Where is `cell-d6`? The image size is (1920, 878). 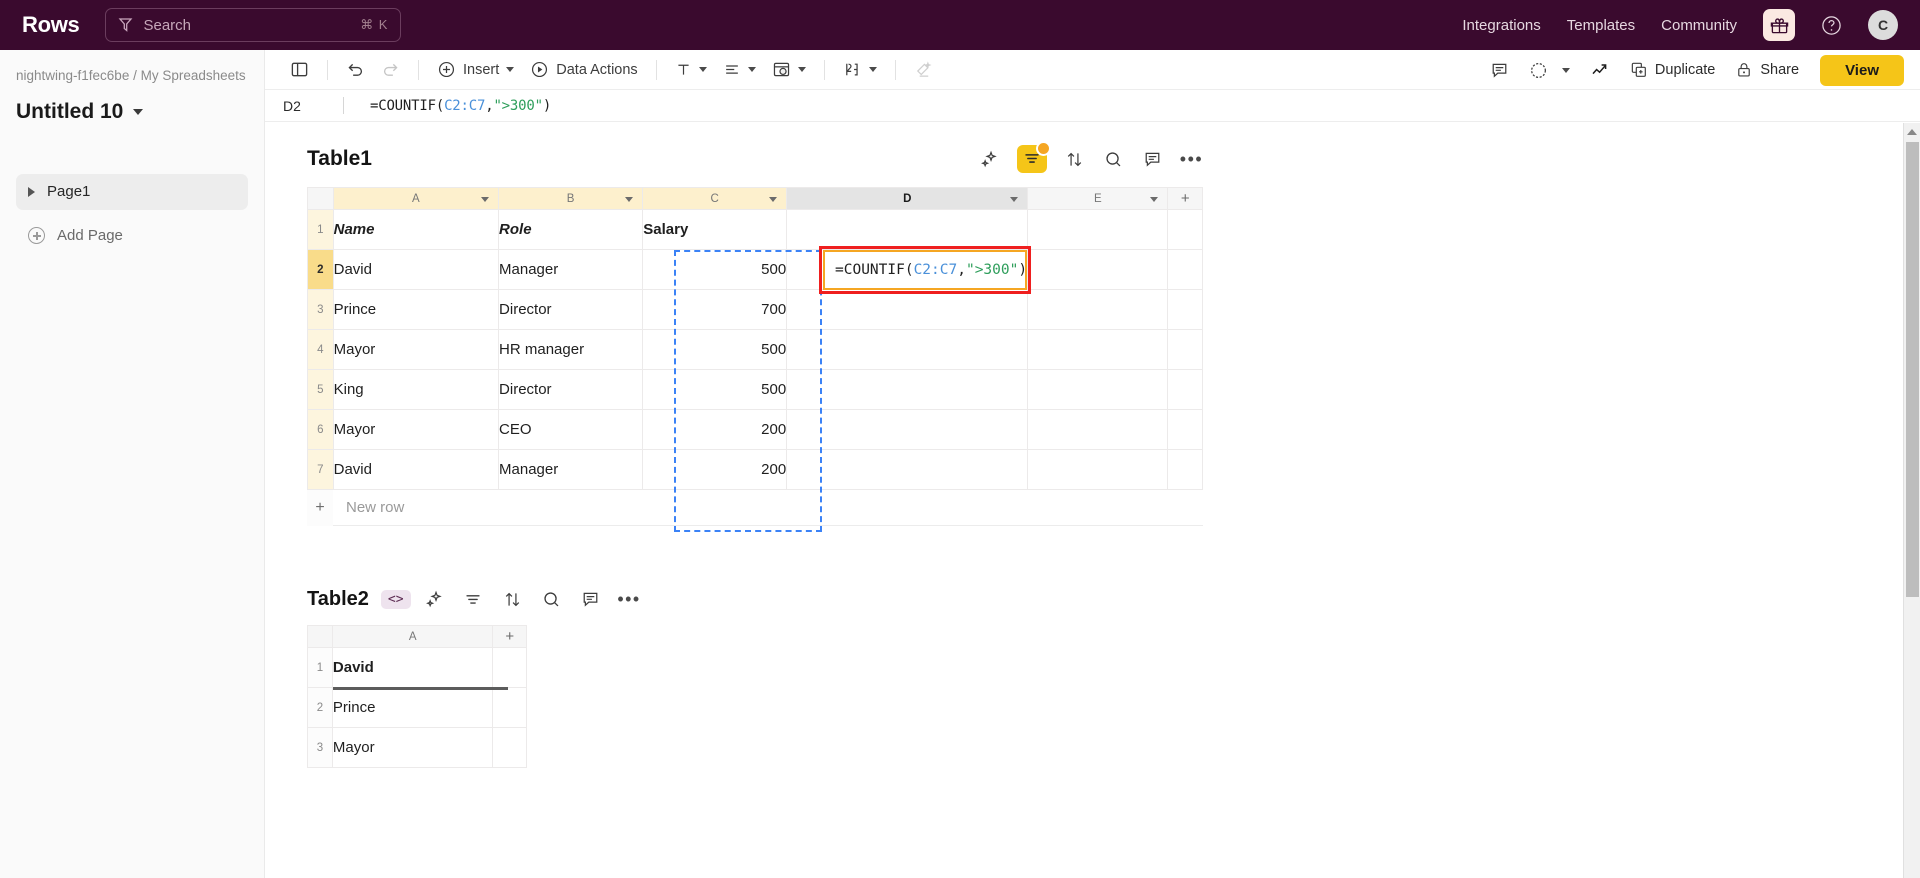
cell-d6 is located at coordinates (907, 429).